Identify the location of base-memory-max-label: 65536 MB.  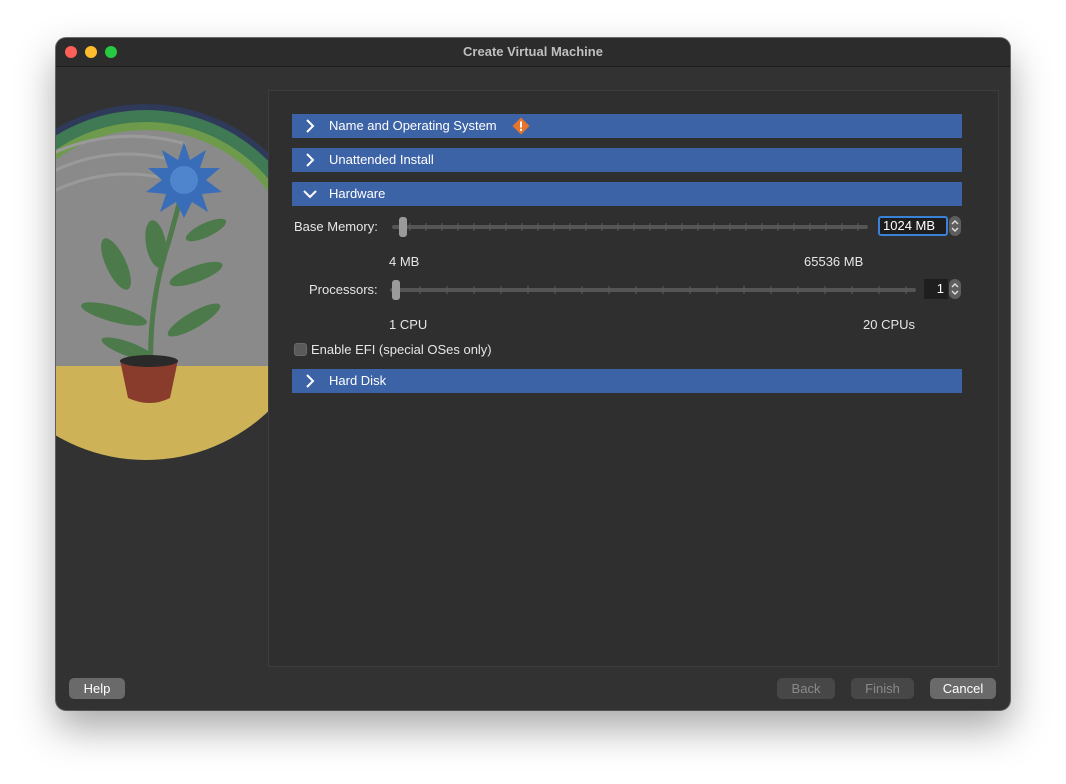
(834, 261).